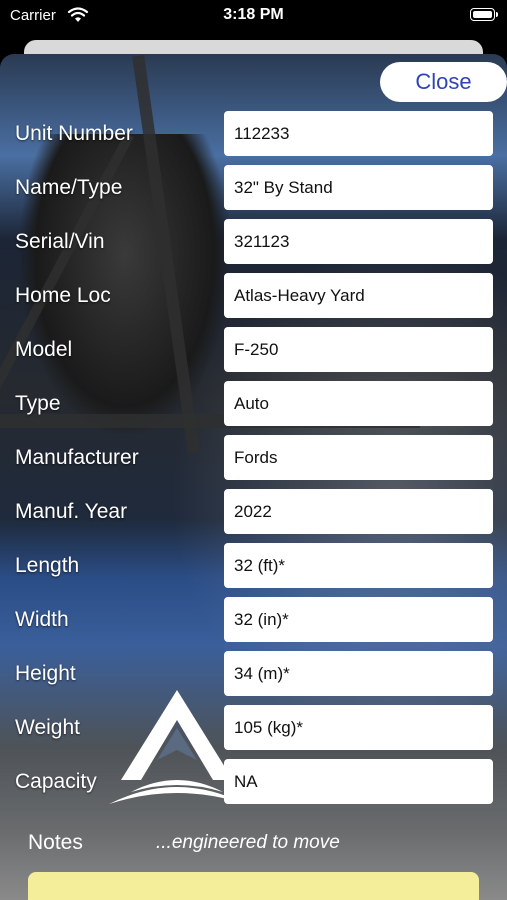 Image resolution: width=507 pixels, height=900 pixels. What do you see at coordinates (71, 511) in the screenshot?
I see `field-label: Manuf. Year` at bounding box center [71, 511].